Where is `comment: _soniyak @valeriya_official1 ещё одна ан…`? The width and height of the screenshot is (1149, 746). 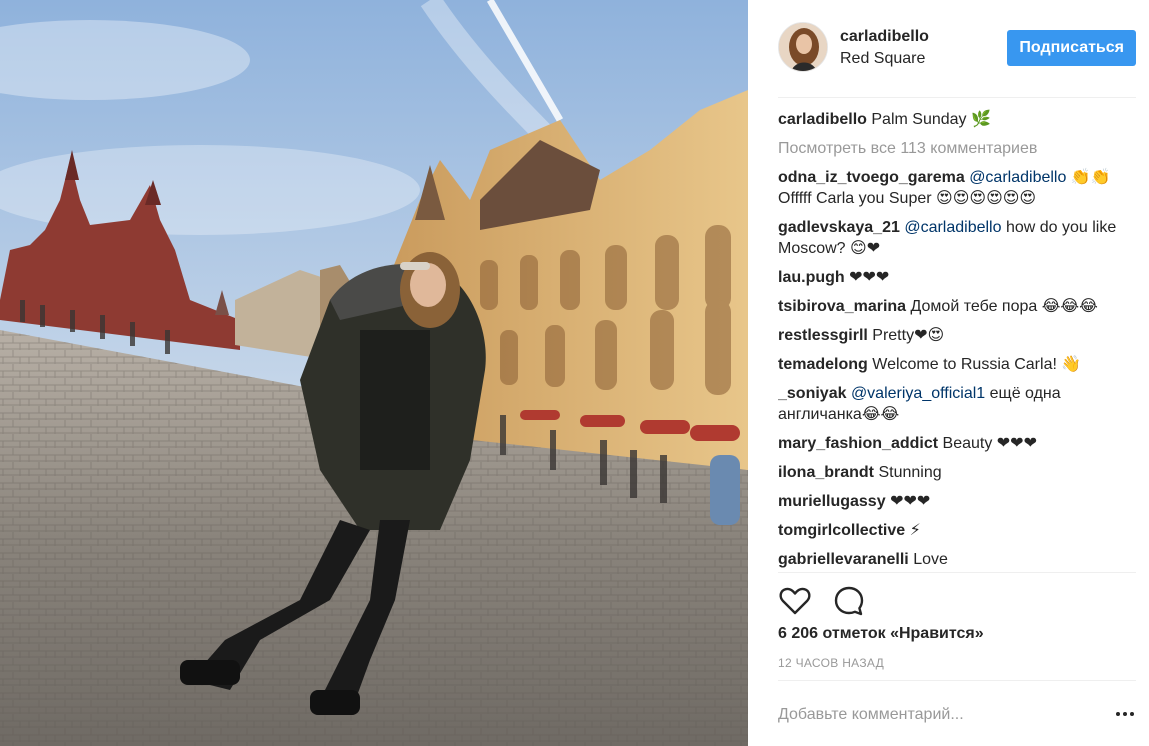
comment: _soniyak @valeriya_official1 ещё одна ан… is located at coordinates (957, 404).